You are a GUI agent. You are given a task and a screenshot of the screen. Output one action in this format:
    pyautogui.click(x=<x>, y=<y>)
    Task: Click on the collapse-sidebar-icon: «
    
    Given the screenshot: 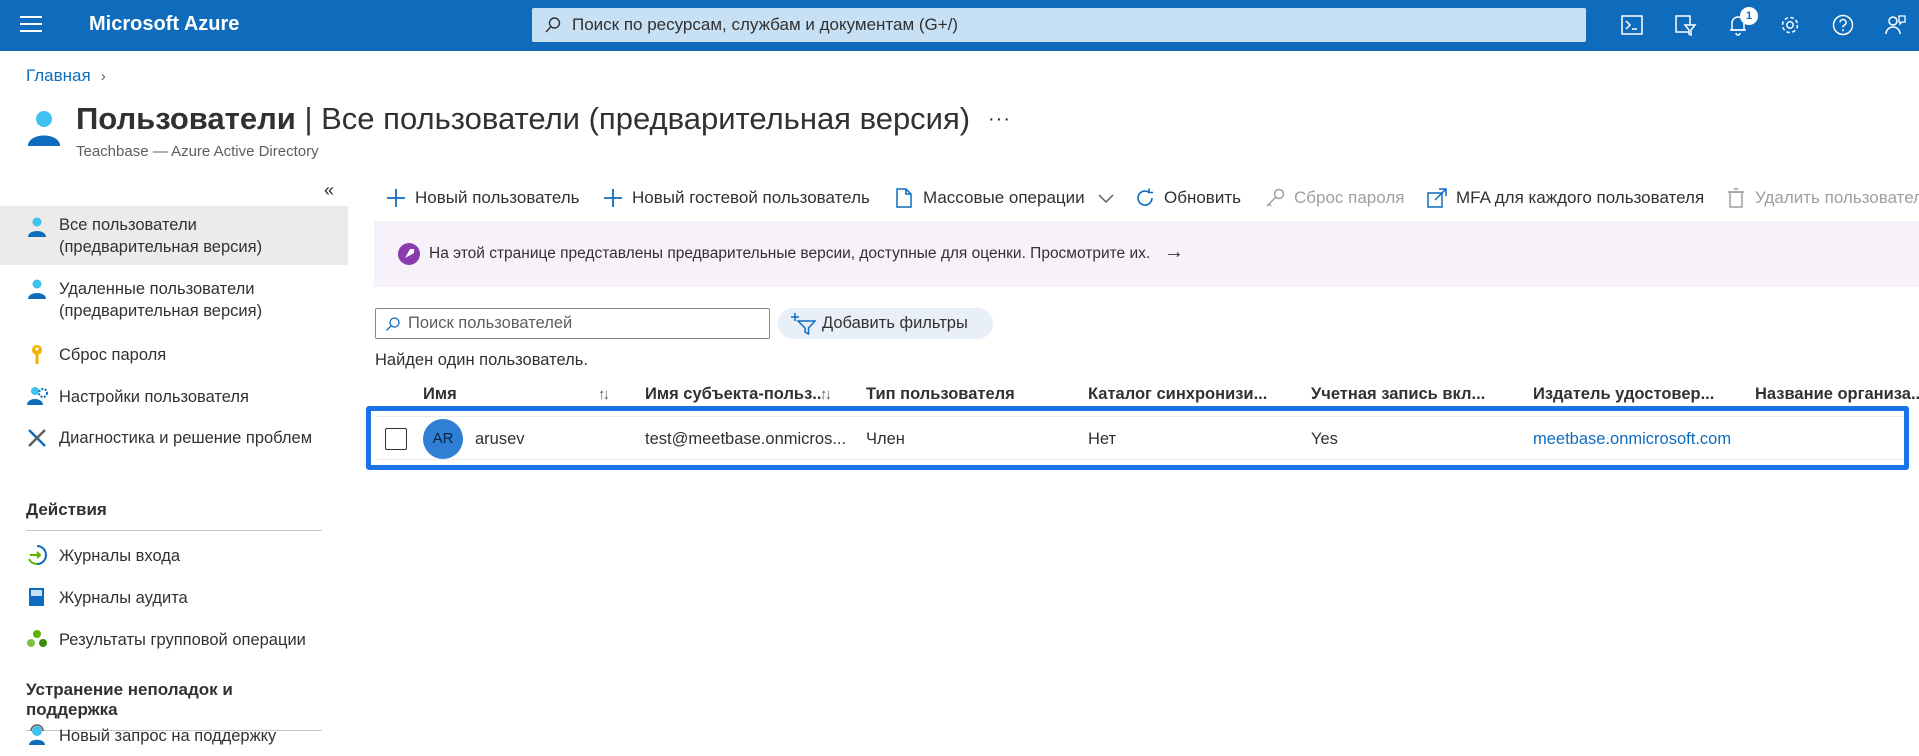 What is the action you would take?
    pyautogui.click(x=329, y=190)
    